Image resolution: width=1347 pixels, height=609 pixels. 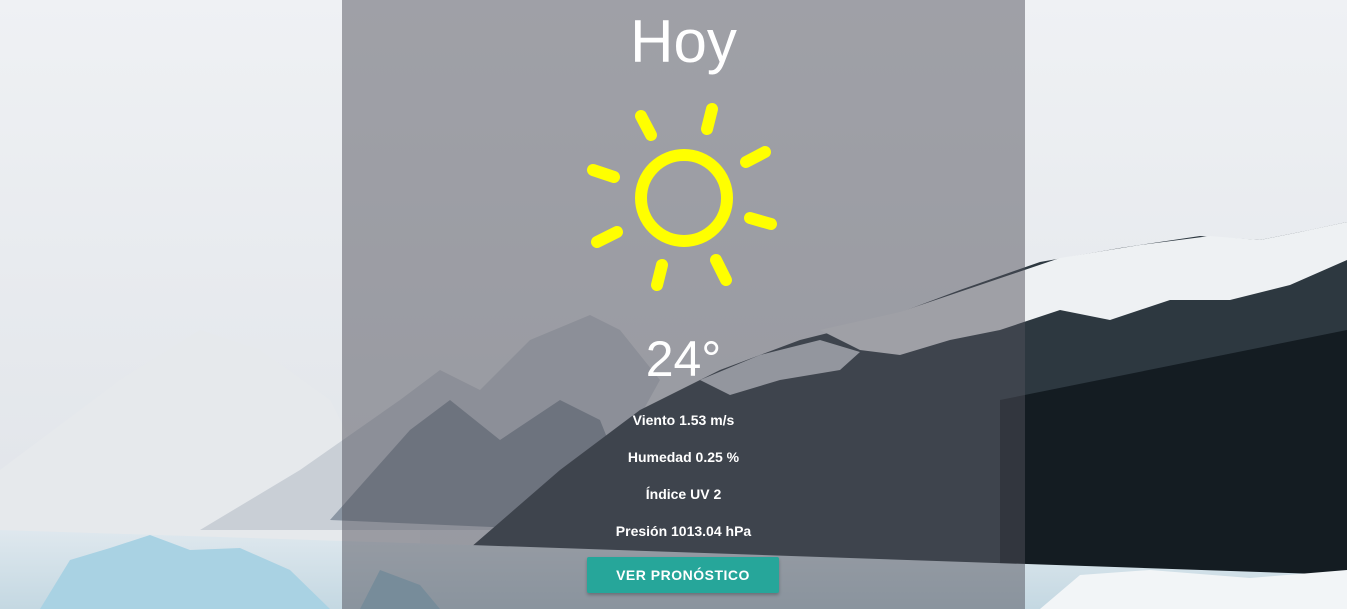 What do you see at coordinates (683, 41) in the screenshot?
I see `page-title: Hoy` at bounding box center [683, 41].